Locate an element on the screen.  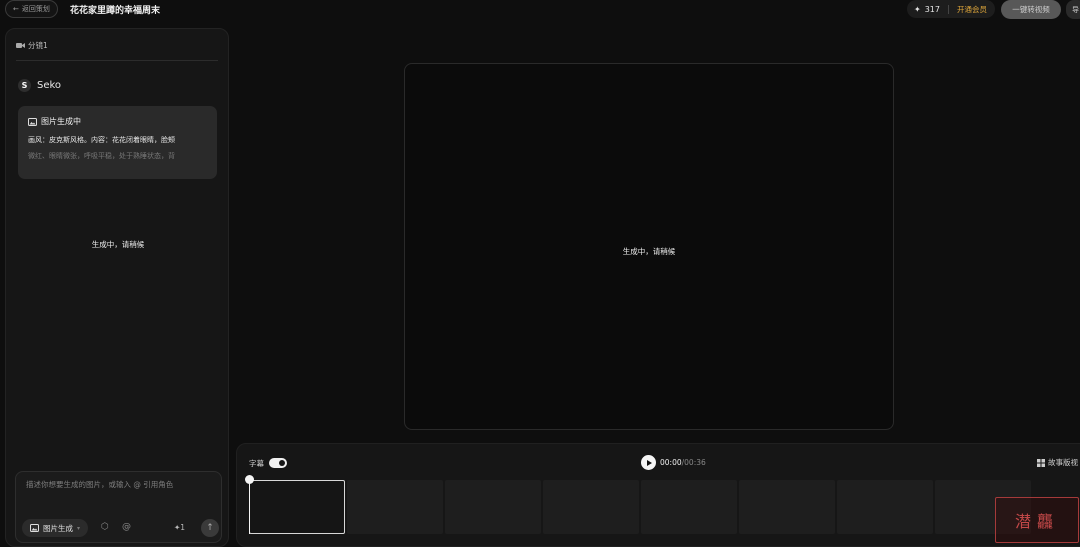
arrow-left-icon: ← is located at coordinates (16, 9).